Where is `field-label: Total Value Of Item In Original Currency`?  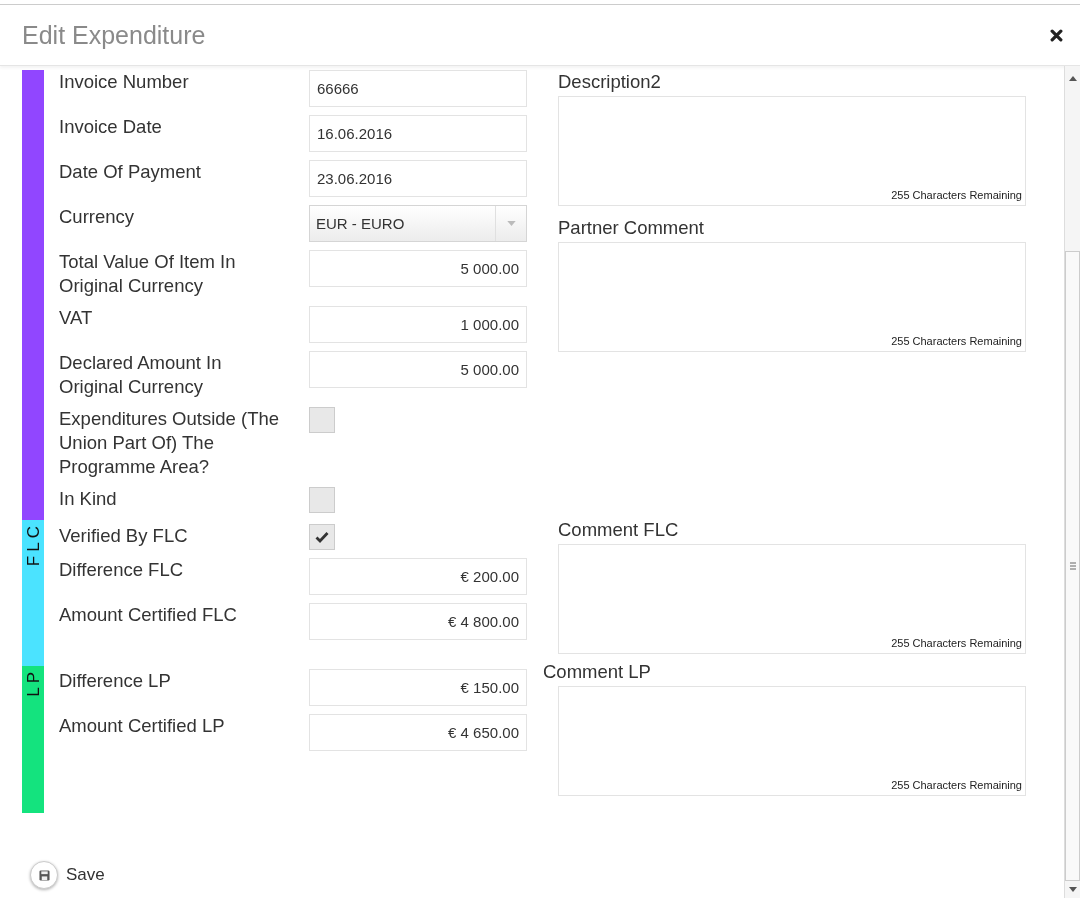 field-label: Total Value Of Item In Original Currency is located at coordinates (148, 274).